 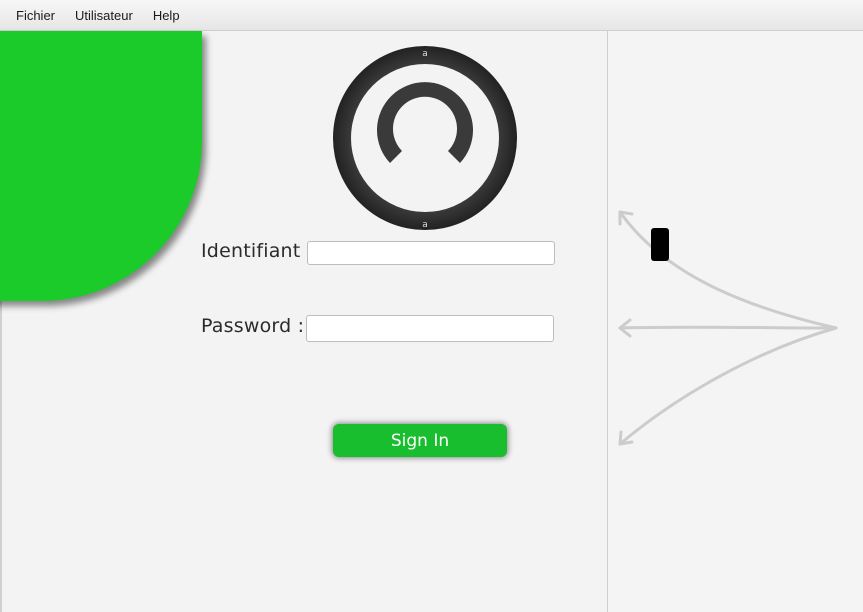 What do you see at coordinates (166, 15) in the screenshot?
I see `menu-help: Help` at bounding box center [166, 15].